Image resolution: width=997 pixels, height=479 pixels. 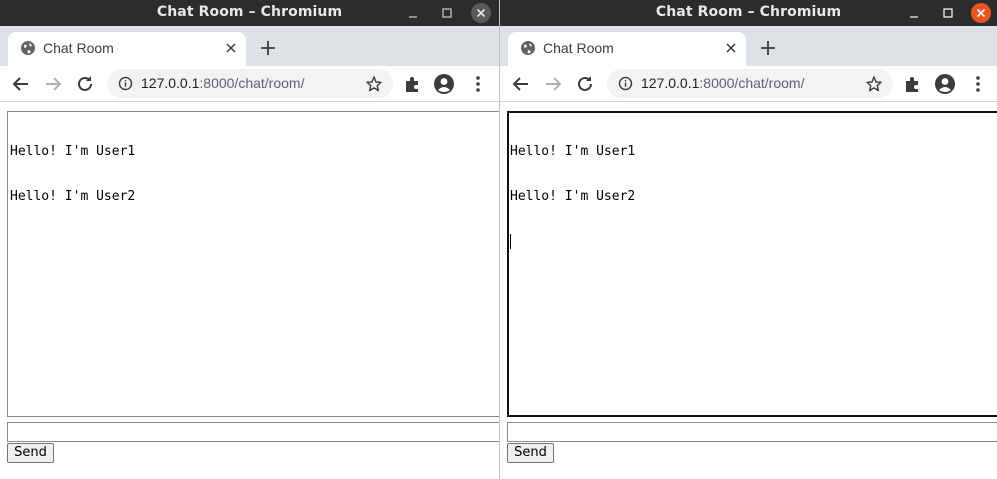 What do you see at coordinates (510, 241) in the screenshot?
I see `text-caret` at bounding box center [510, 241].